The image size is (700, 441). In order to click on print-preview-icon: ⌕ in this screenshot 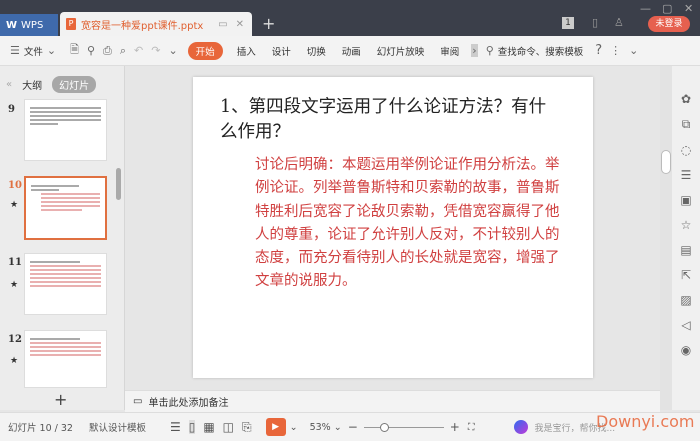, I will do `click(123, 51)`.